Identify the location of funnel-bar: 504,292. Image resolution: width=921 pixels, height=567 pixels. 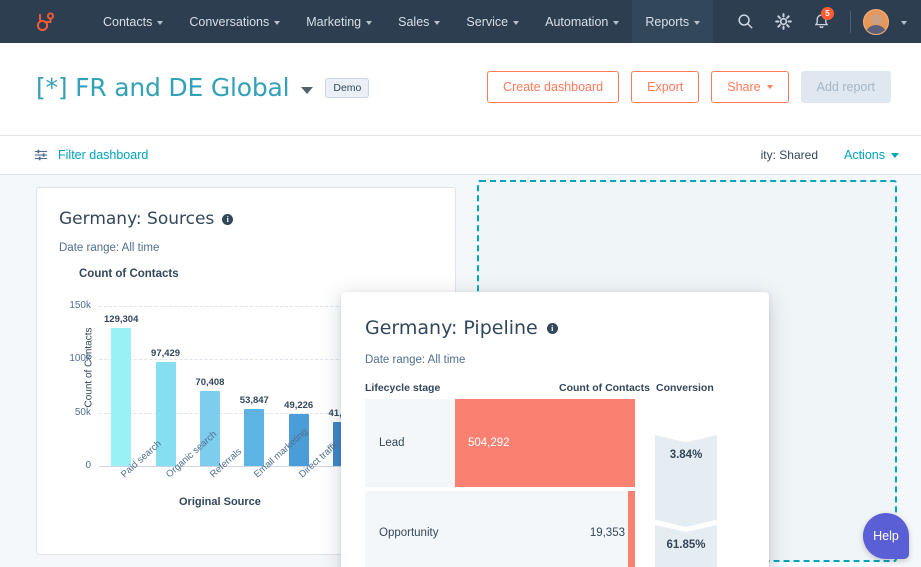
(545, 443).